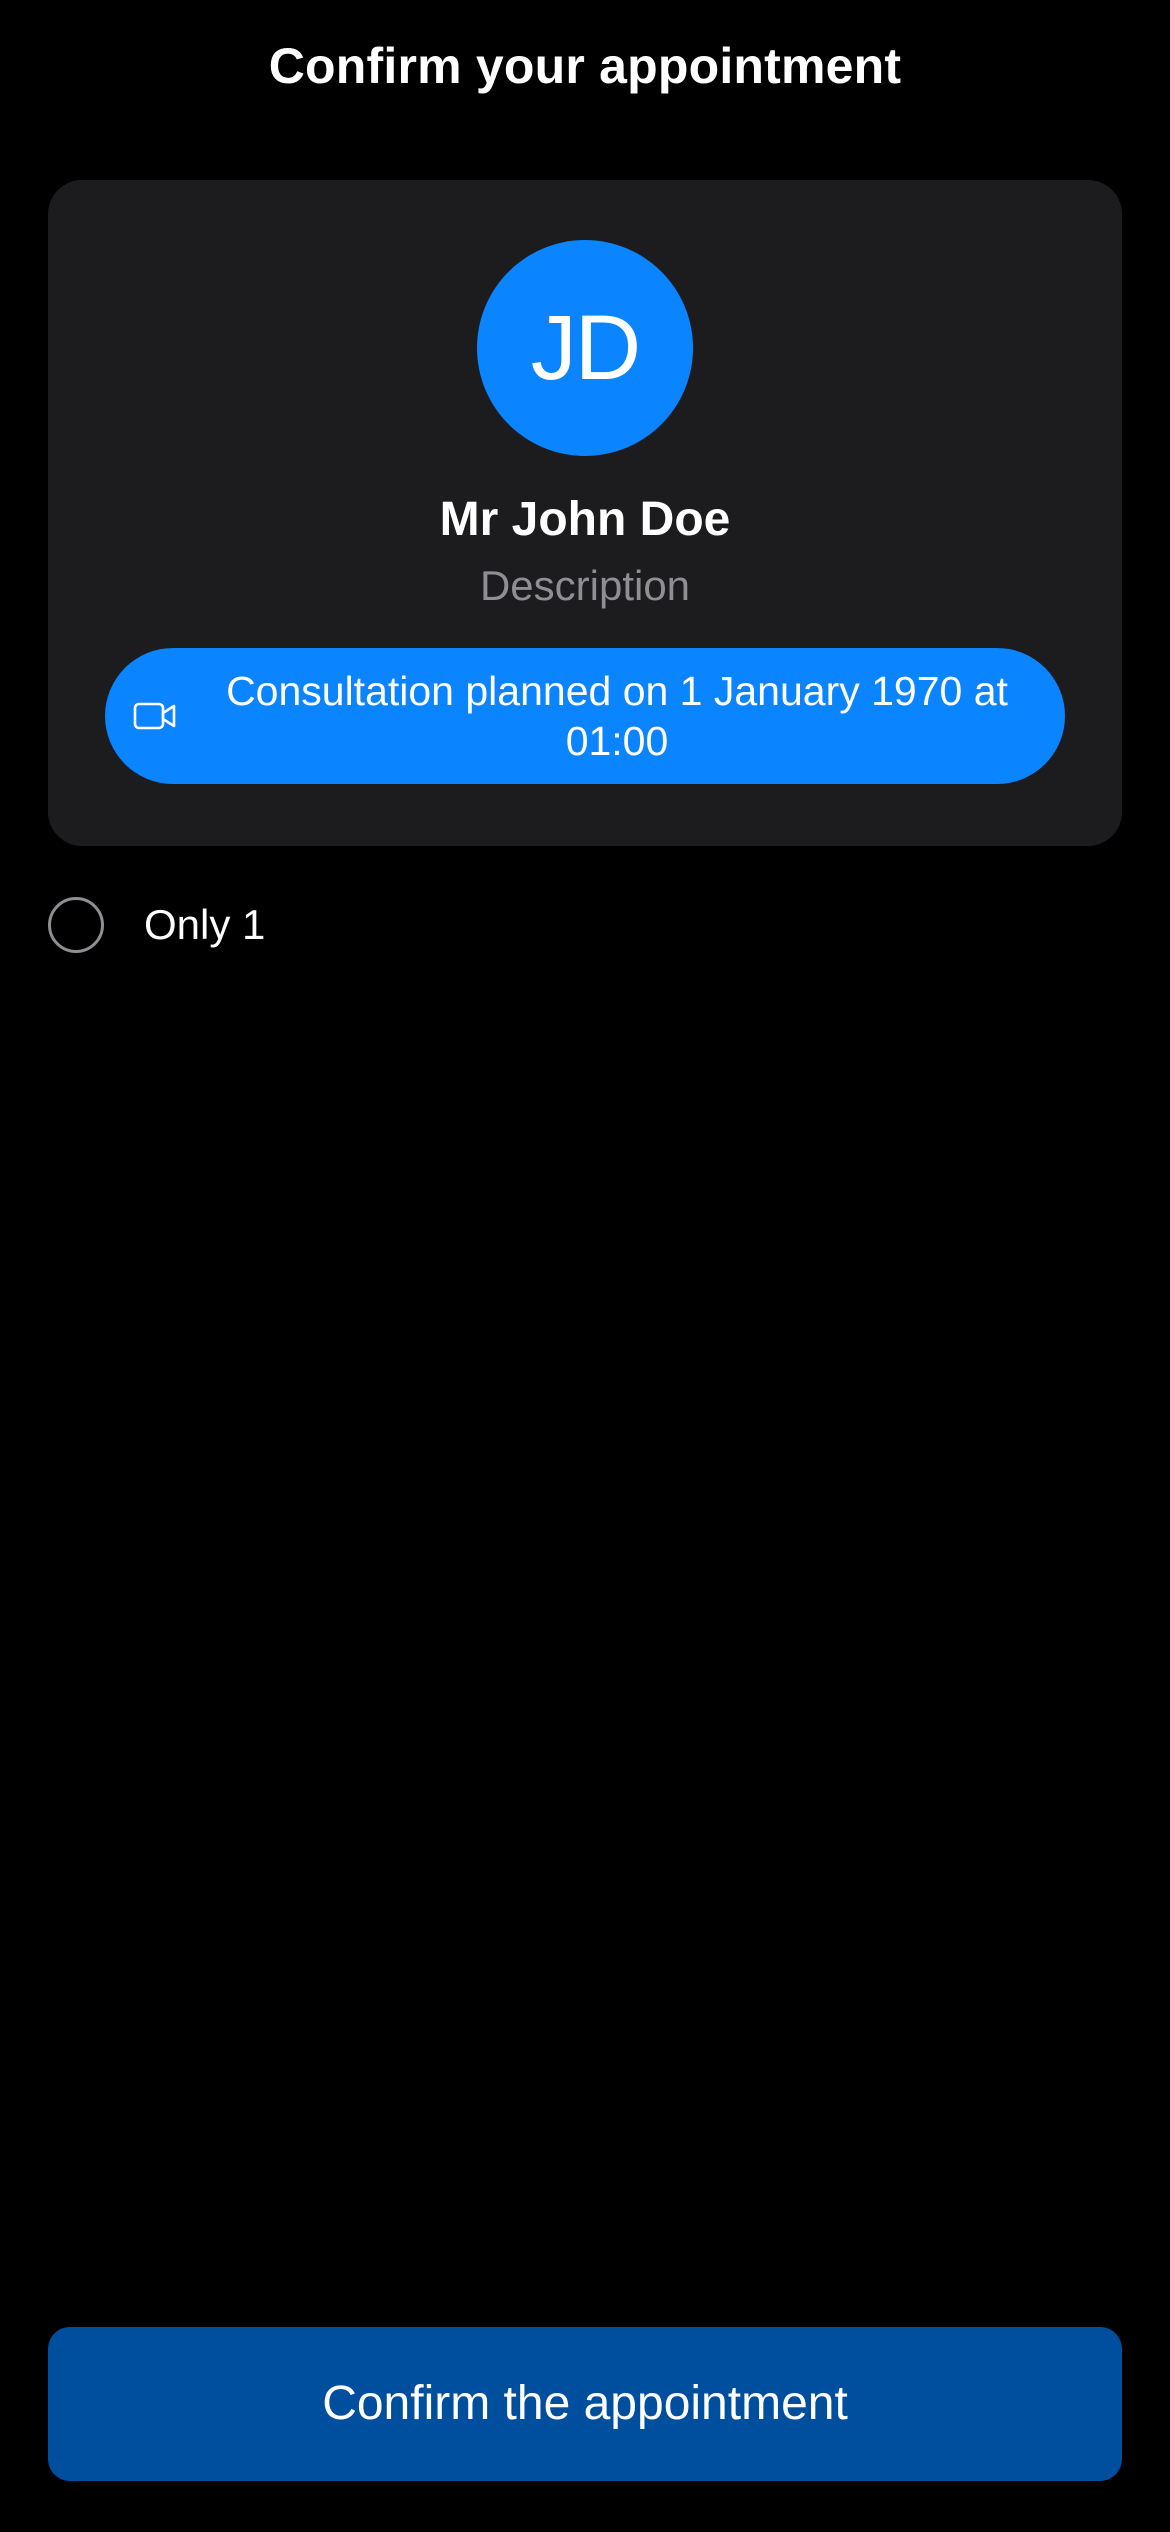 This screenshot has width=1170, height=2532. Describe the element at coordinates (76, 925) in the screenshot. I see `radio-button` at that location.